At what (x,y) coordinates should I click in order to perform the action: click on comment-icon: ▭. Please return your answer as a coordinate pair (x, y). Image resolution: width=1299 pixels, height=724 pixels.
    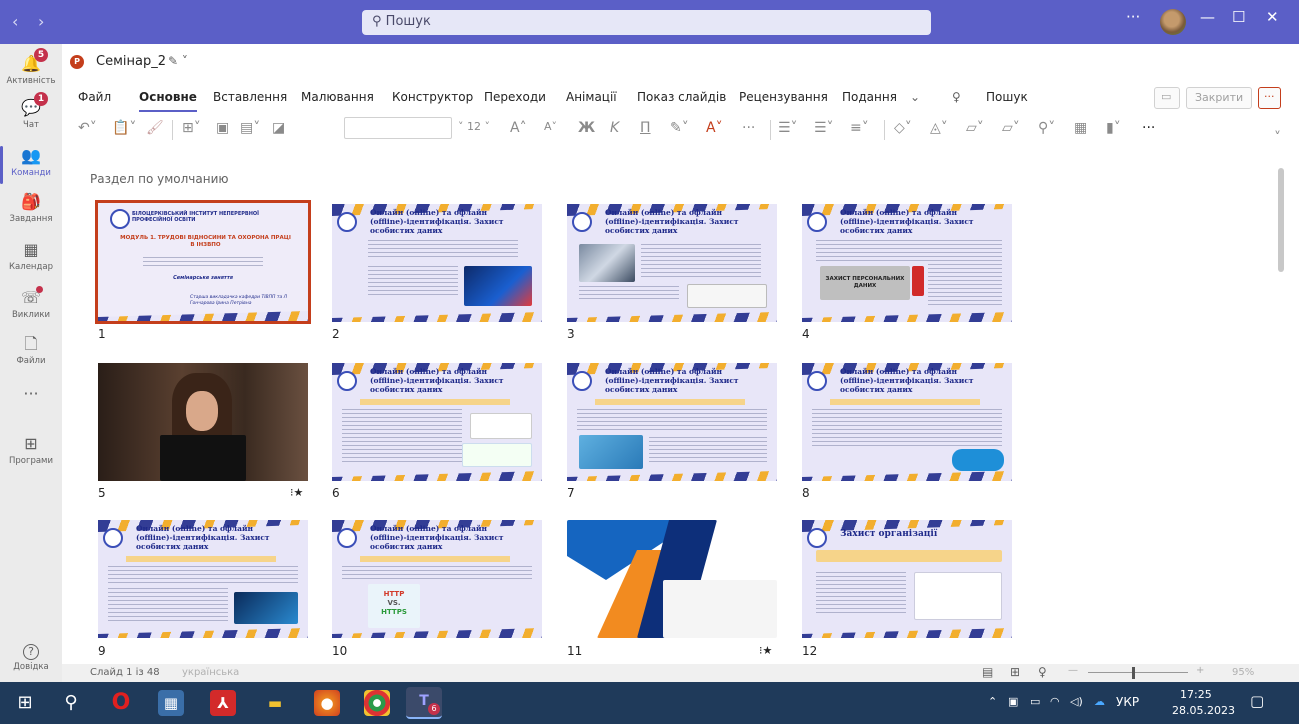
    Looking at the image, I should click on (1167, 98).